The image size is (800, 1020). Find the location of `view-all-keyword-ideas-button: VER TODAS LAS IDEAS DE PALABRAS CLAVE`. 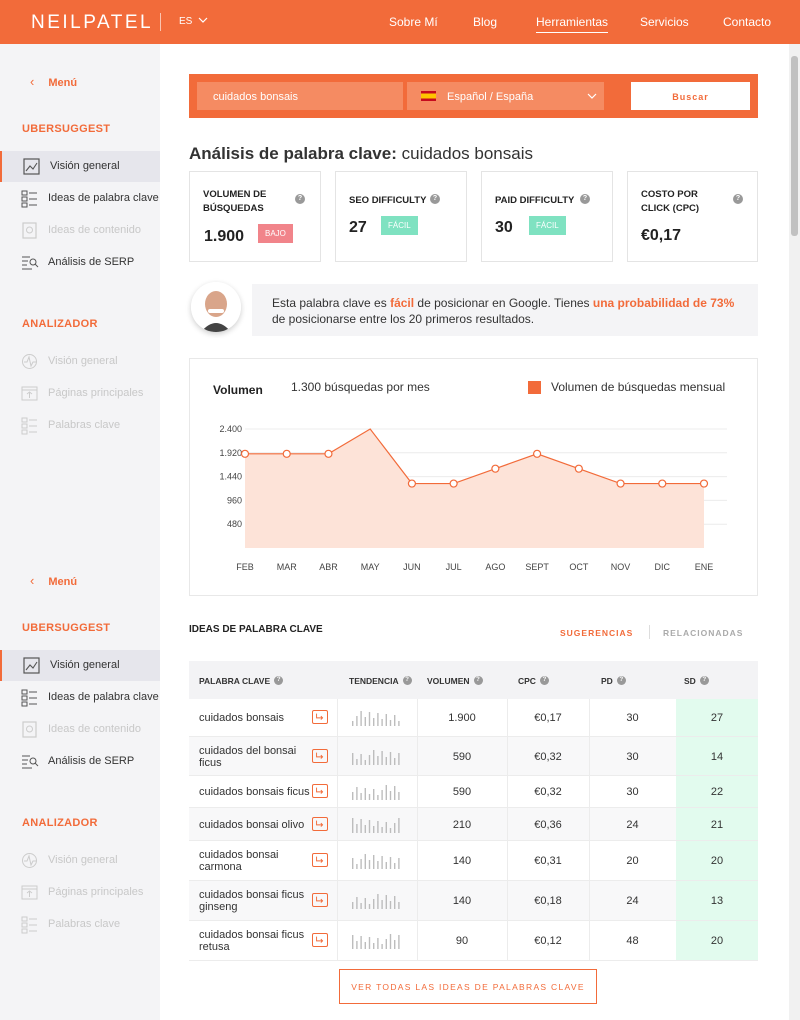

view-all-keyword-ideas-button: VER TODAS LAS IDEAS DE PALABRAS CLAVE is located at coordinates (468, 986).